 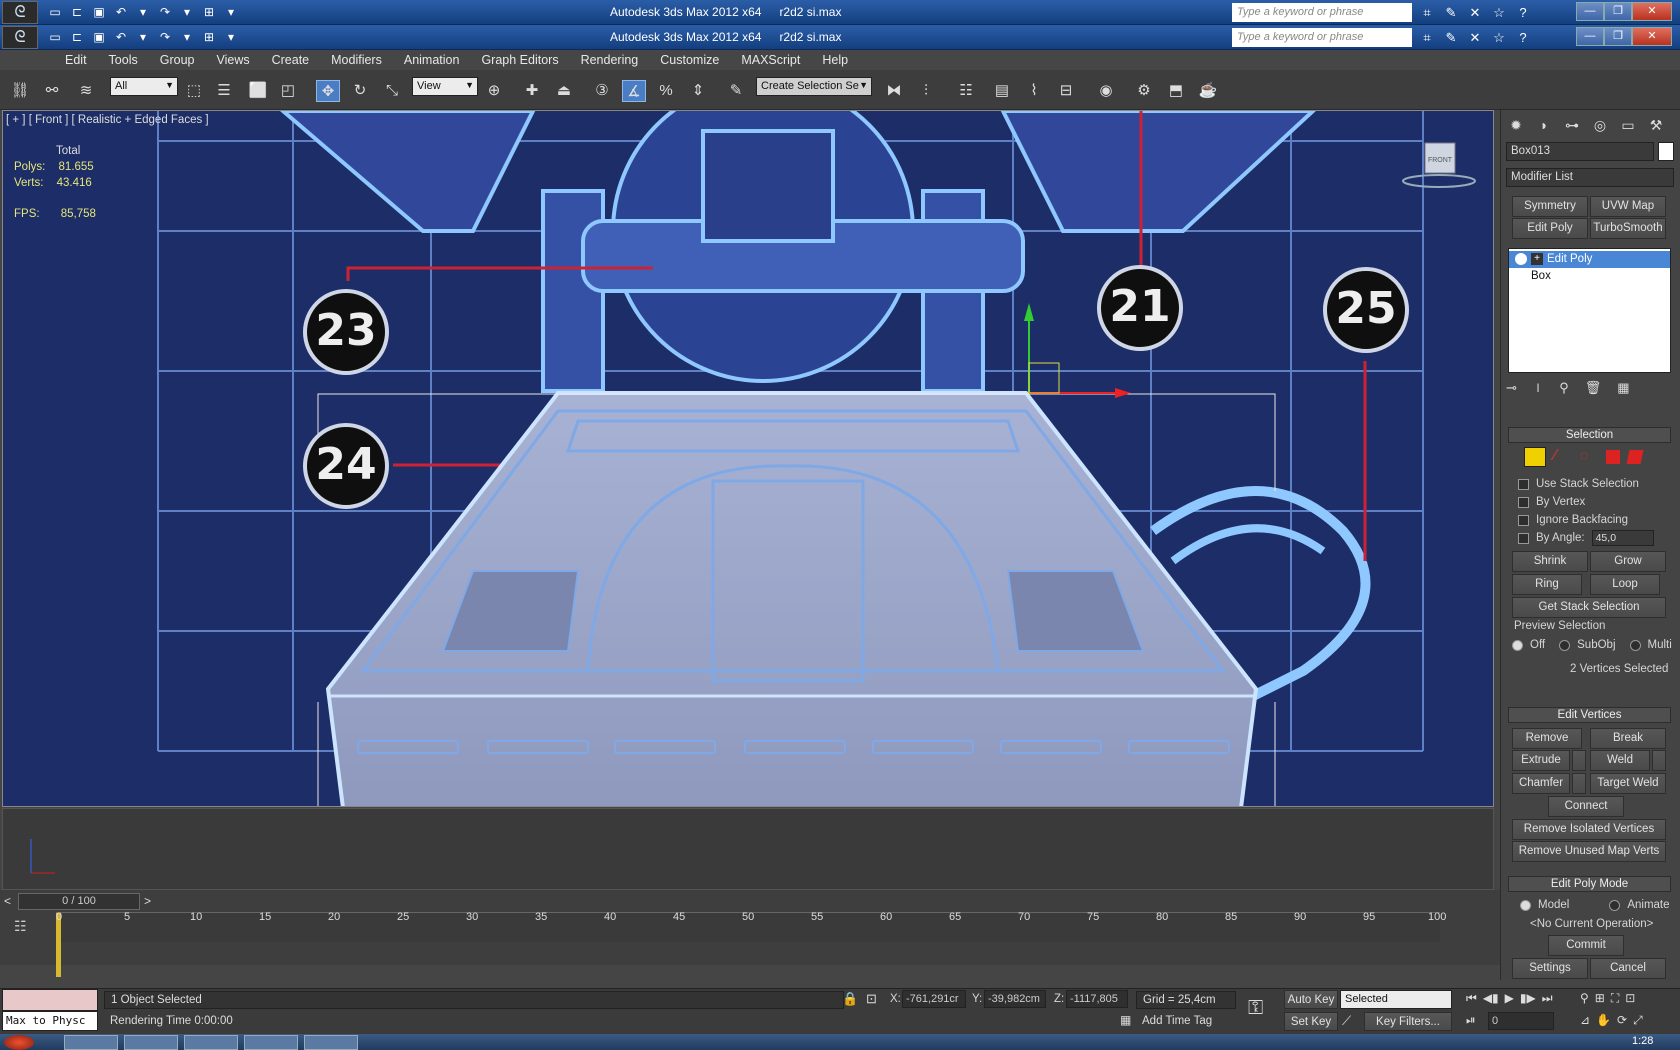 I want to click on menu-edit: Edit, so click(x=76, y=60).